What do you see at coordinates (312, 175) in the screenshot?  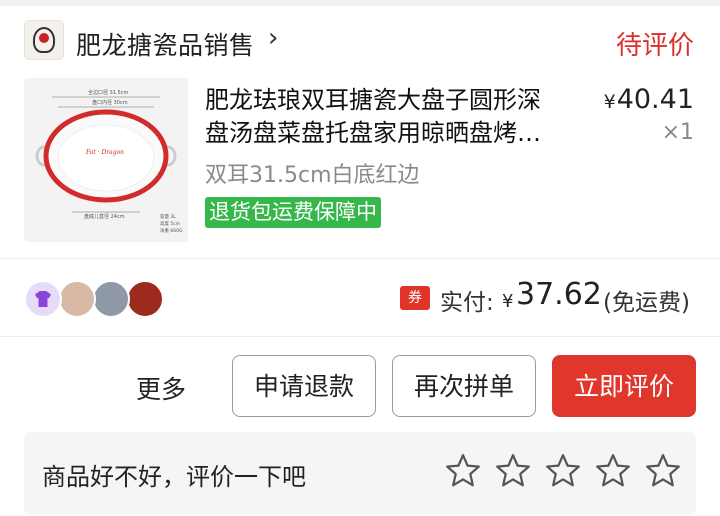 I see `product-spec: 双耳31.5cm白底红边` at bounding box center [312, 175].